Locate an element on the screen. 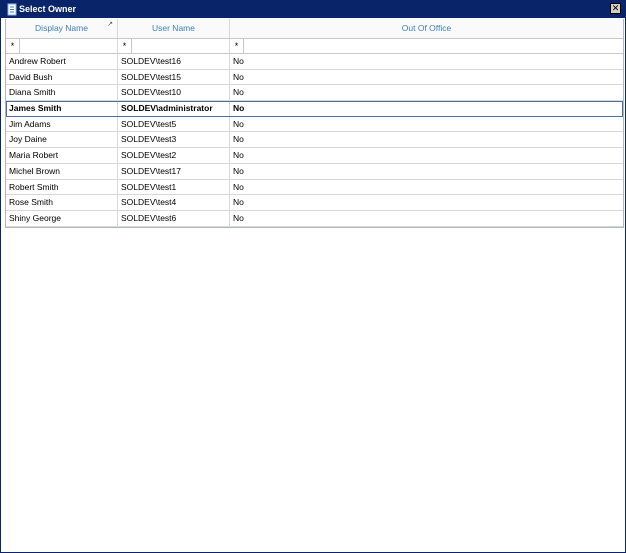  user-name-cell: SOLDEV\test4 is located at coordinates (174, 202).